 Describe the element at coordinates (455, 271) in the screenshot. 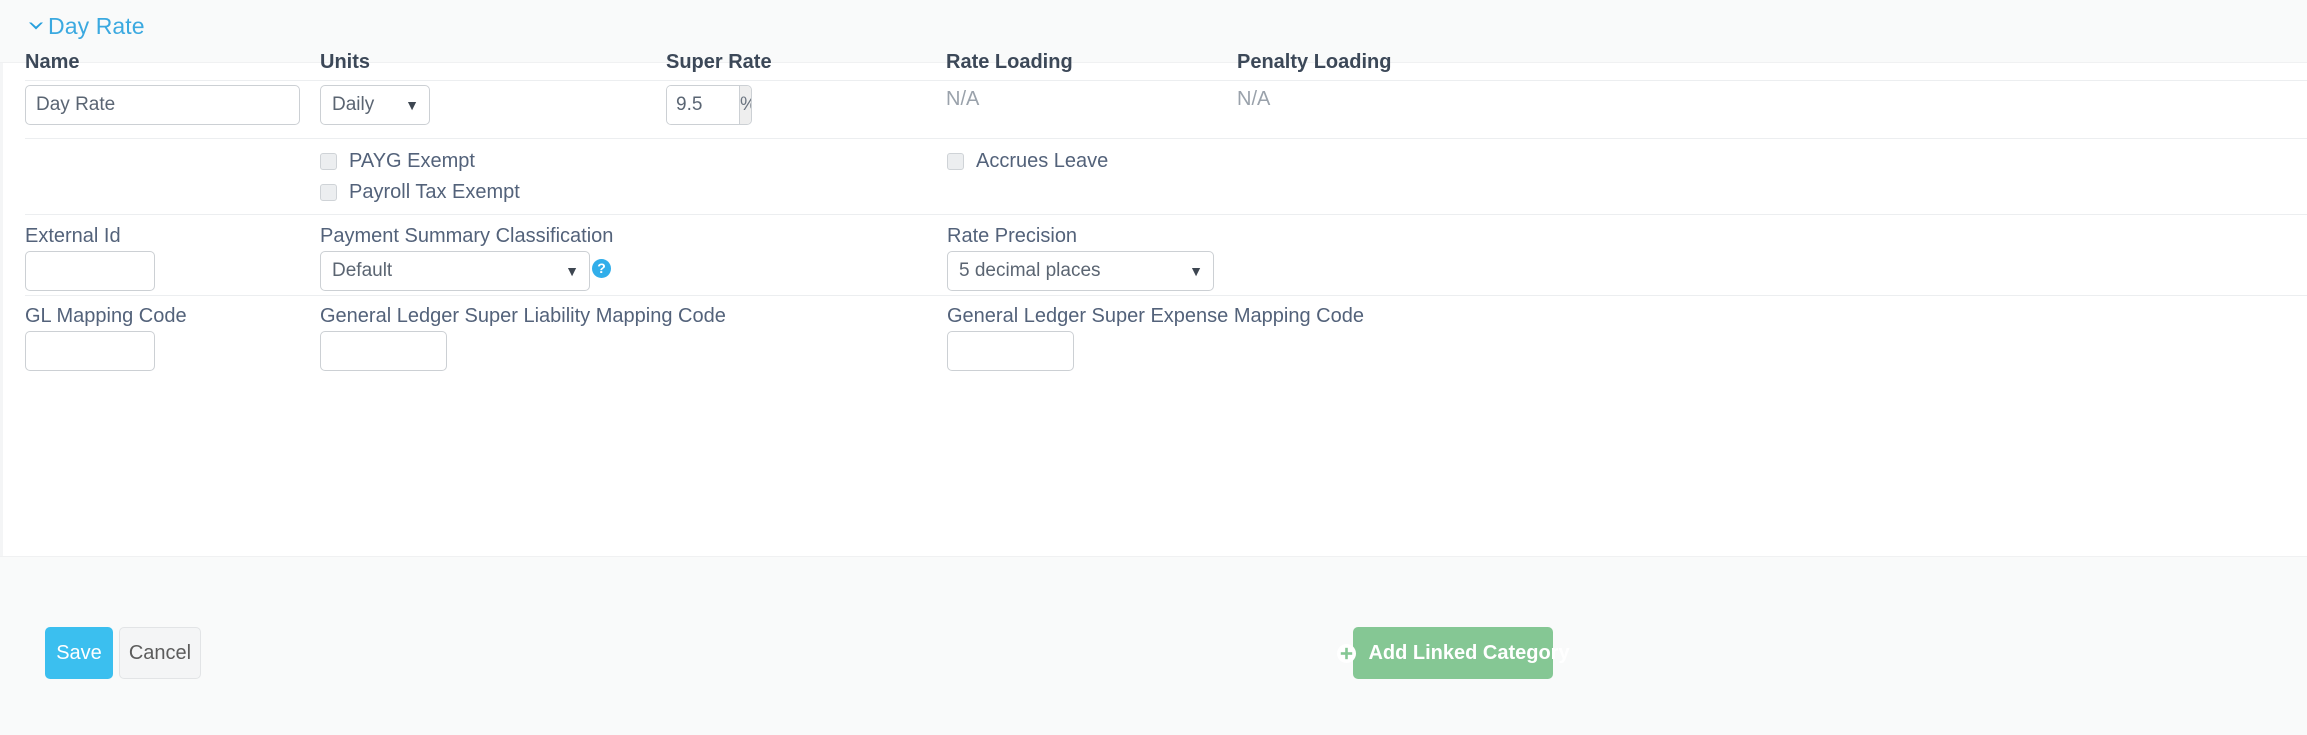

I see `payment-summary-select: Default ▼` at that location.